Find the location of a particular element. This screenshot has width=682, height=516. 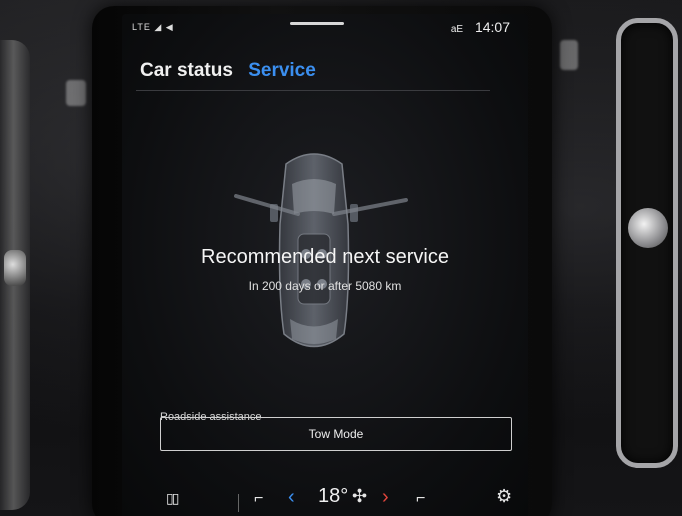

climate-bar: ▯▯ ⌐ ‹ 18° ✣ › ⌐ ⚙ is located at coordinates (325, 498).